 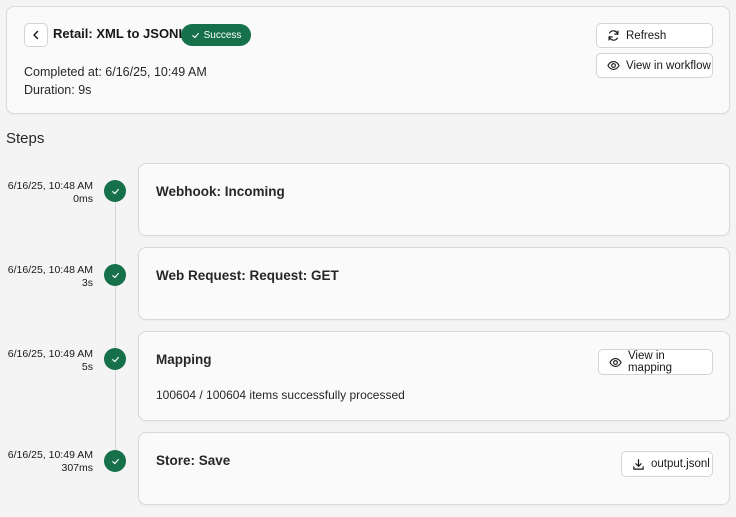 I want to click on step-card: Web Request: Request: GET, so click(x=434, y=283).